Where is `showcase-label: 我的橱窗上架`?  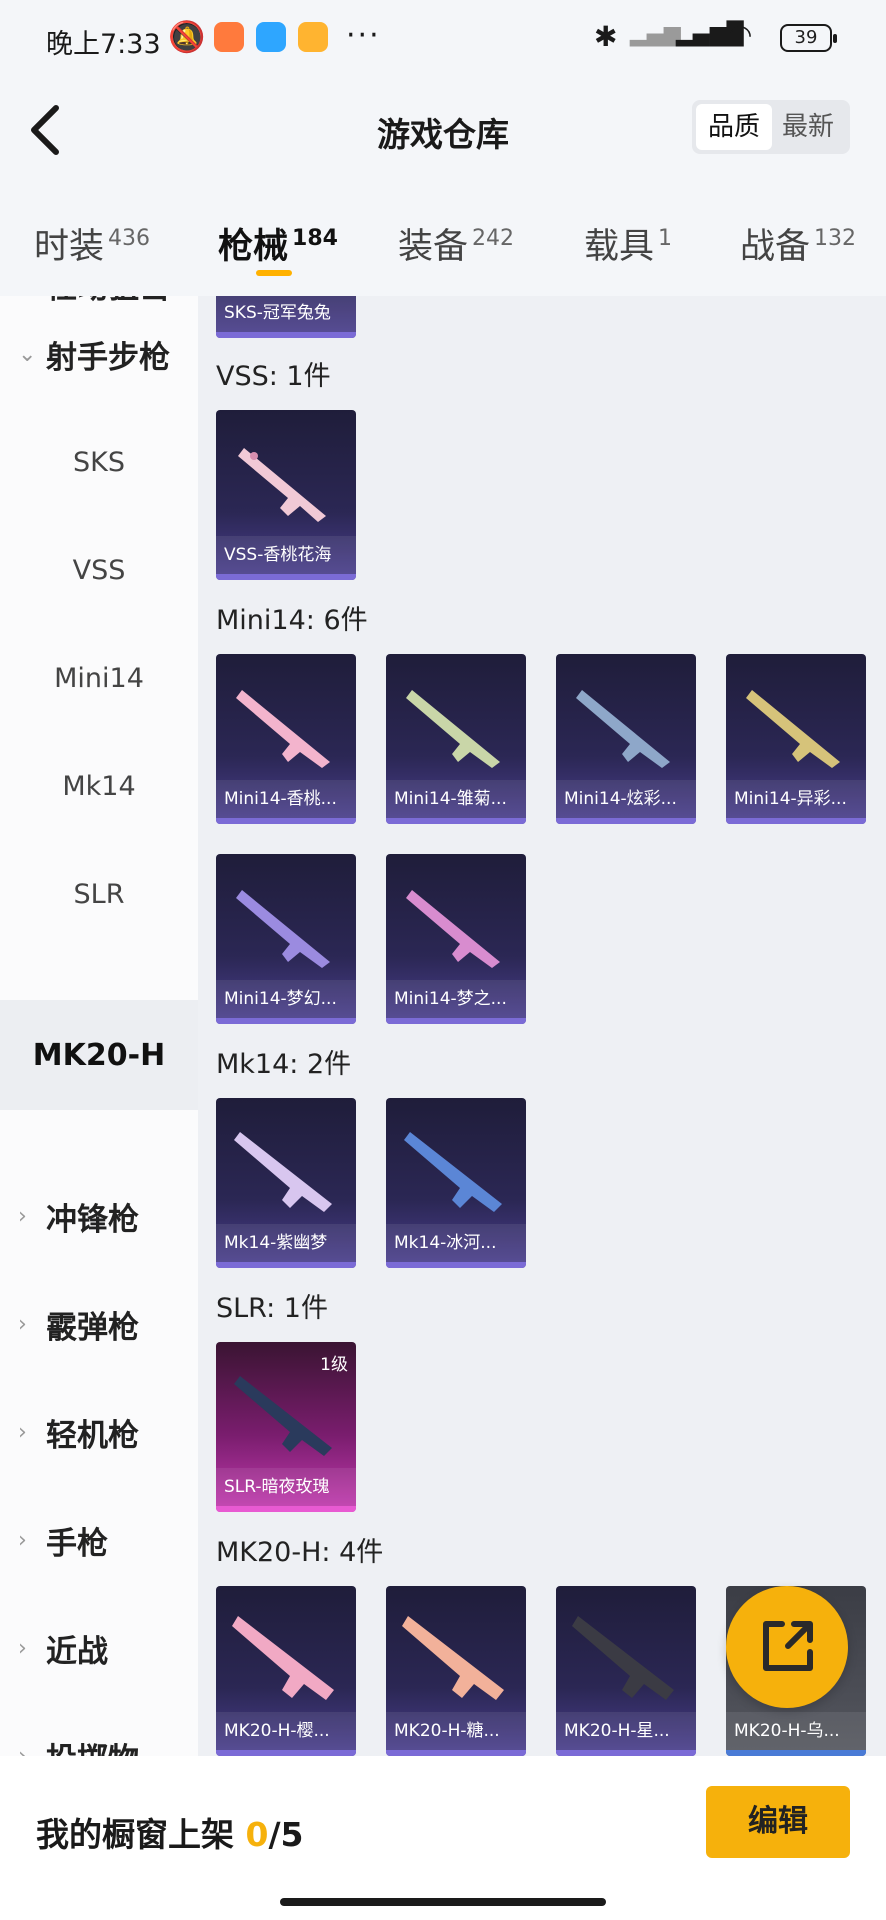 showcase-label: 我的橱窗上架 is located at coordinates (141, 1834).